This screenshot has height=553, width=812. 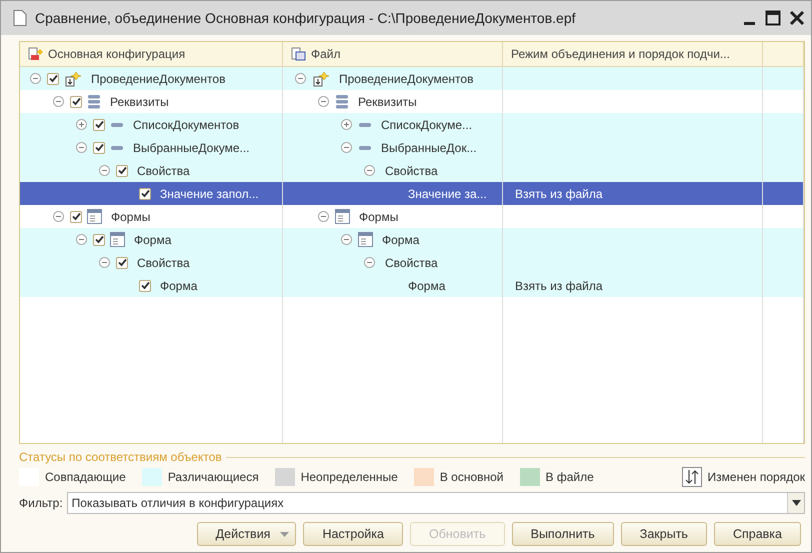 What do you see at coordinates (773, 18) in the screenshot?
I see `maximize-icon` at bounding box center [773, 18].